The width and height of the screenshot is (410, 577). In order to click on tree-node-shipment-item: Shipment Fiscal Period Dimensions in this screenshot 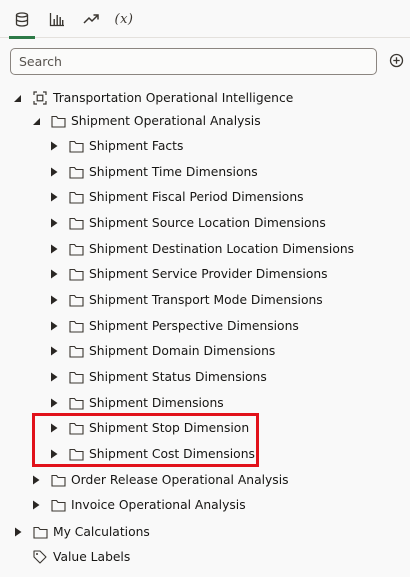, I will do `click(205, 197)`.